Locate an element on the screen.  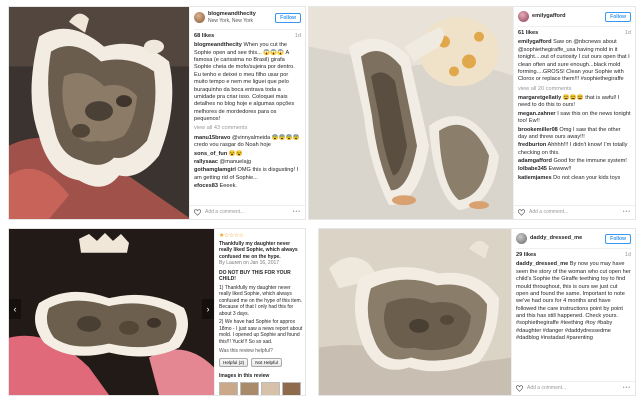
comment-text: Eeeek. is located at coordinates (228, 186).